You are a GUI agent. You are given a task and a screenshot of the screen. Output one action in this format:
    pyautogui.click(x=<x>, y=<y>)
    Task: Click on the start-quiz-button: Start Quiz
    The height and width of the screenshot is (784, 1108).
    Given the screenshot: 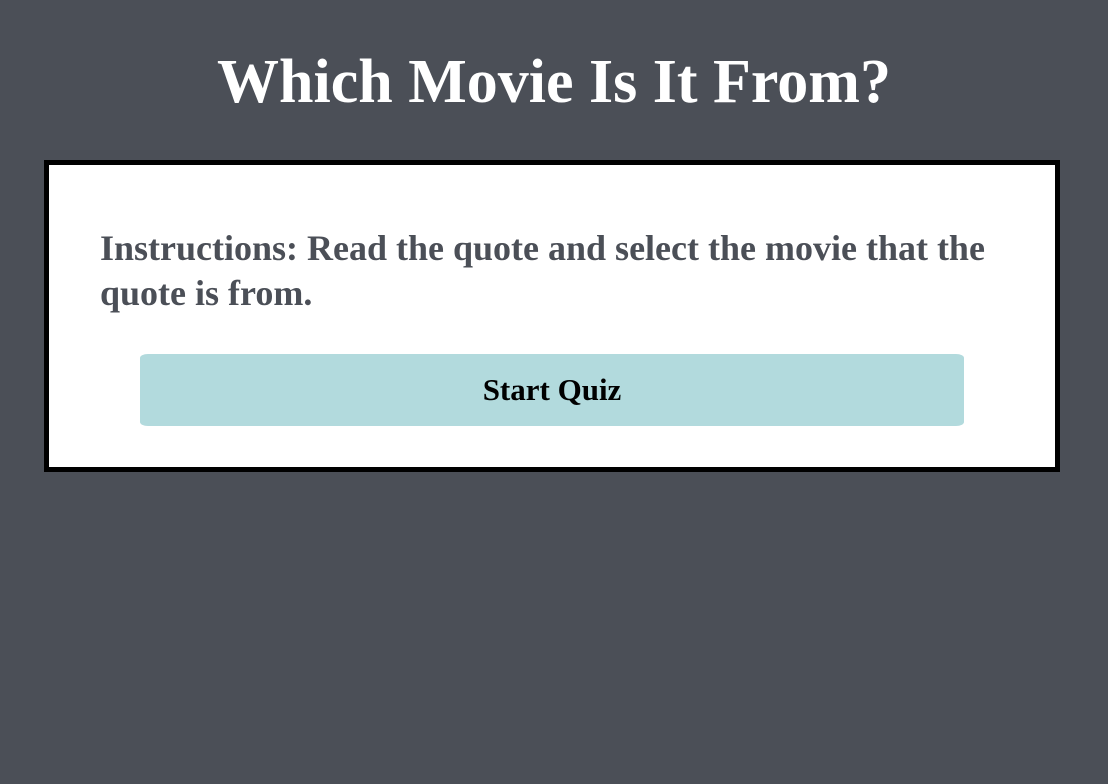 What is the action you would take?
    pyautogui.click(x=552, y=390)
    